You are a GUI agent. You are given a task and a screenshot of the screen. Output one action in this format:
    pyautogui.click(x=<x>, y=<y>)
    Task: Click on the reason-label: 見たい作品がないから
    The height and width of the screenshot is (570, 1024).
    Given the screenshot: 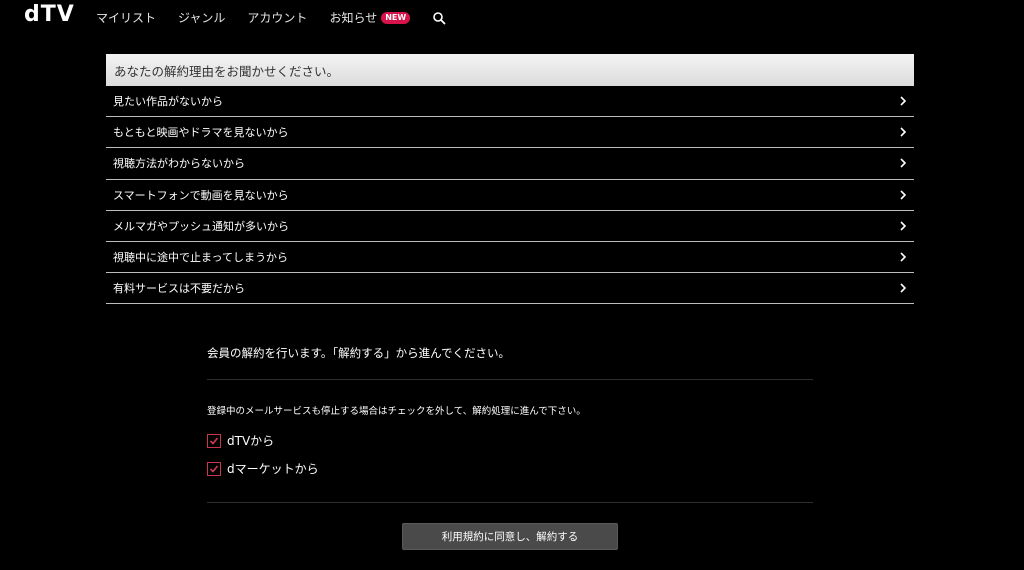 What is the action you would take?
    pyautogui.click(x=168, y=102)
    